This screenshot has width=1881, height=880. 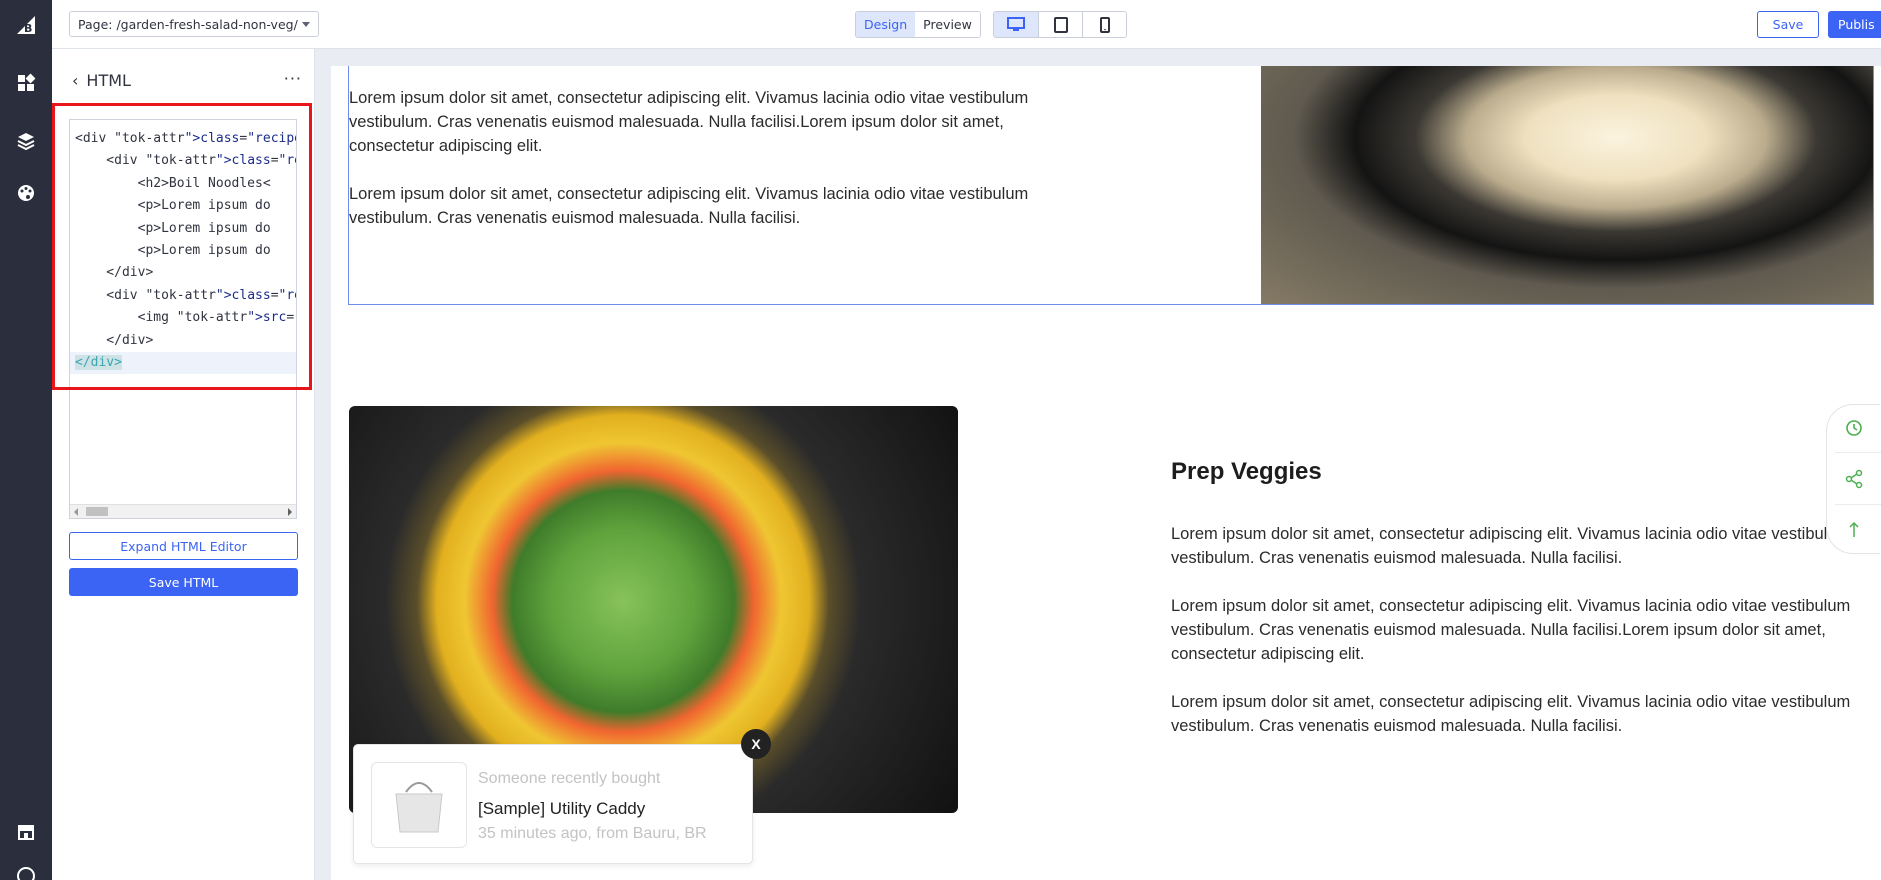 What do you see at coordinates (26, 832) in the screenshot?
I see `storefront-icon` at bounding box center [26, 832].